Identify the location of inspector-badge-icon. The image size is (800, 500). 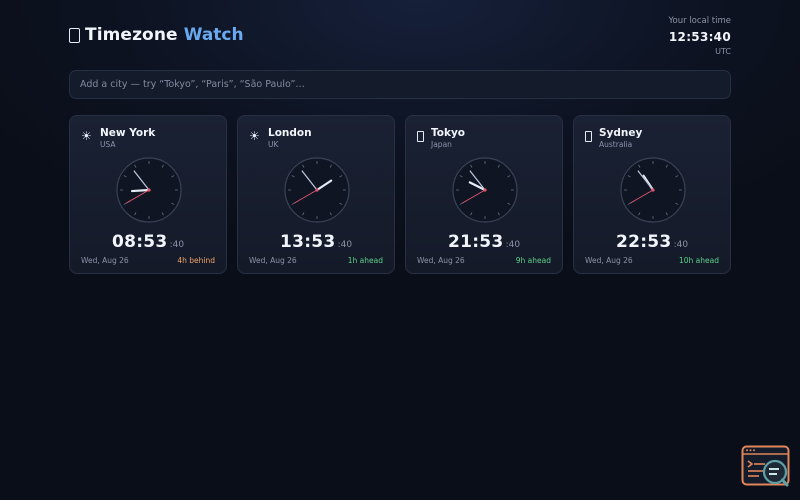
(766, 466).